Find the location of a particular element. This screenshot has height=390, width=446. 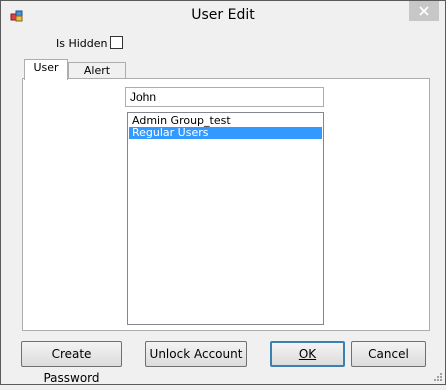

is-hidden-label: Is Hidden is located at coordinates (82, 43).